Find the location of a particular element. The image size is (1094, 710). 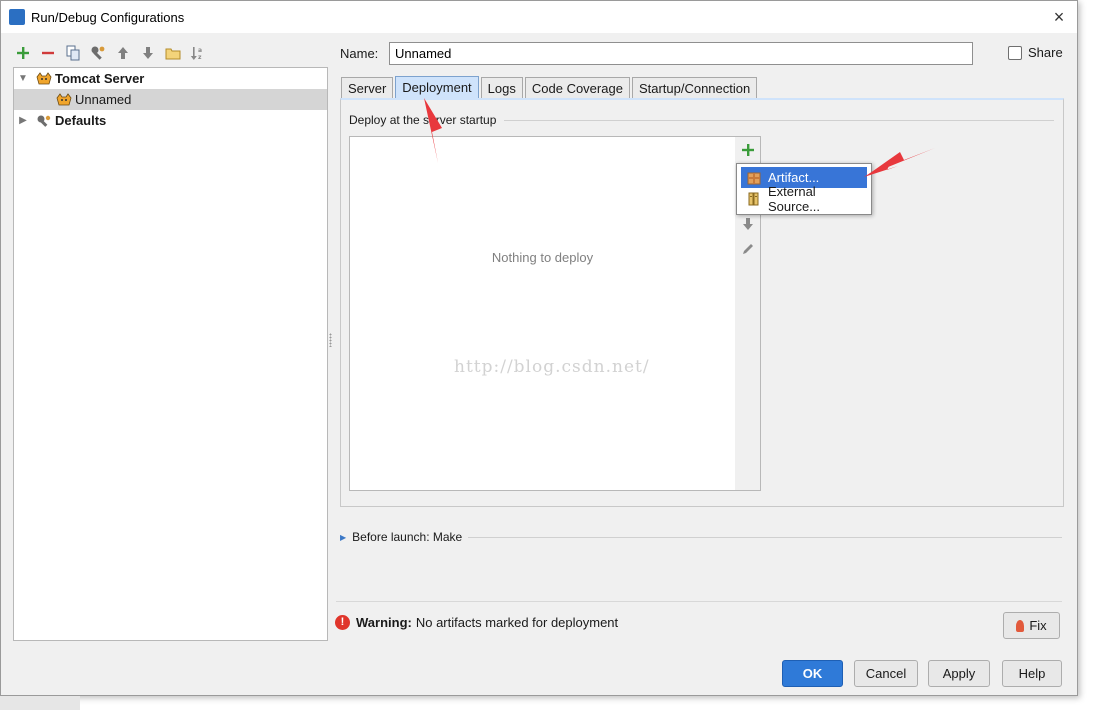

background-strip is located at coordinates (40, 703).